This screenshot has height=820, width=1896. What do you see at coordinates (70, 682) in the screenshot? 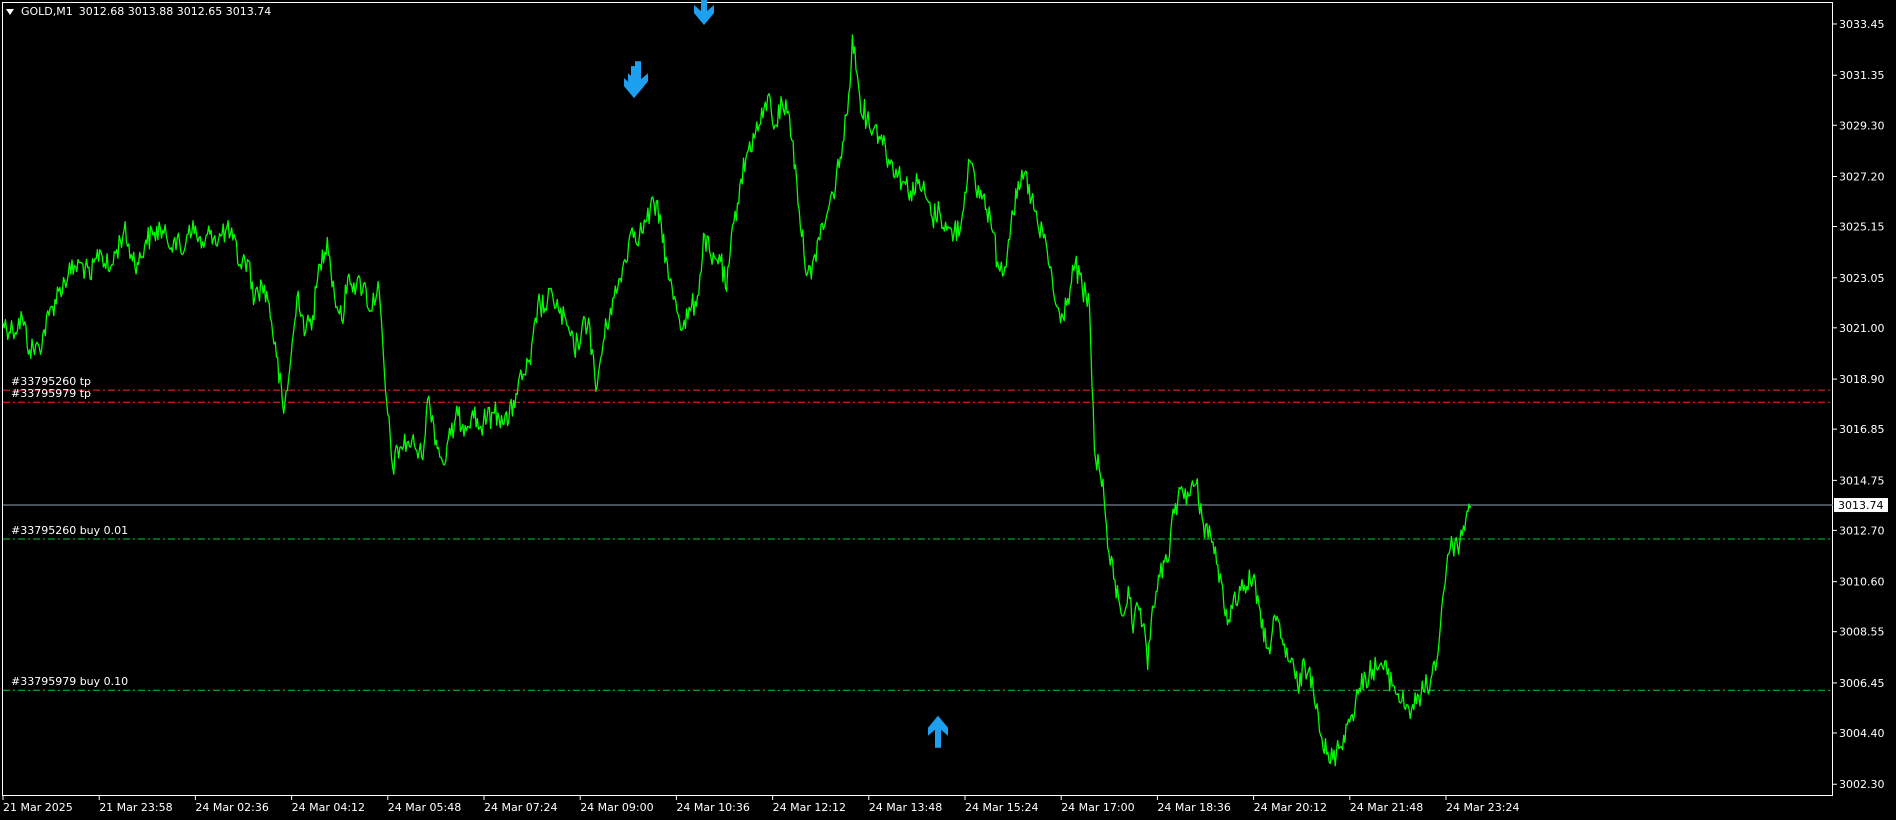
I see `buy-label-33795979: #33795979 buy 0.10` at bounding box center [70, 682].